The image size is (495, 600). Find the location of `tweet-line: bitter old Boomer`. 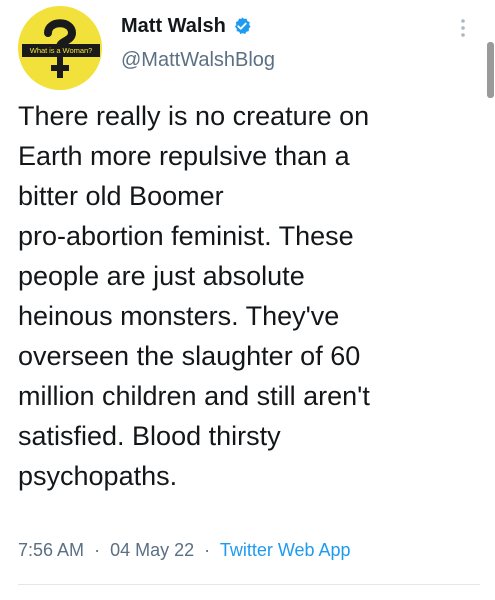

tweet-line: bitter old Boomer is located at coordinates (121, 196).